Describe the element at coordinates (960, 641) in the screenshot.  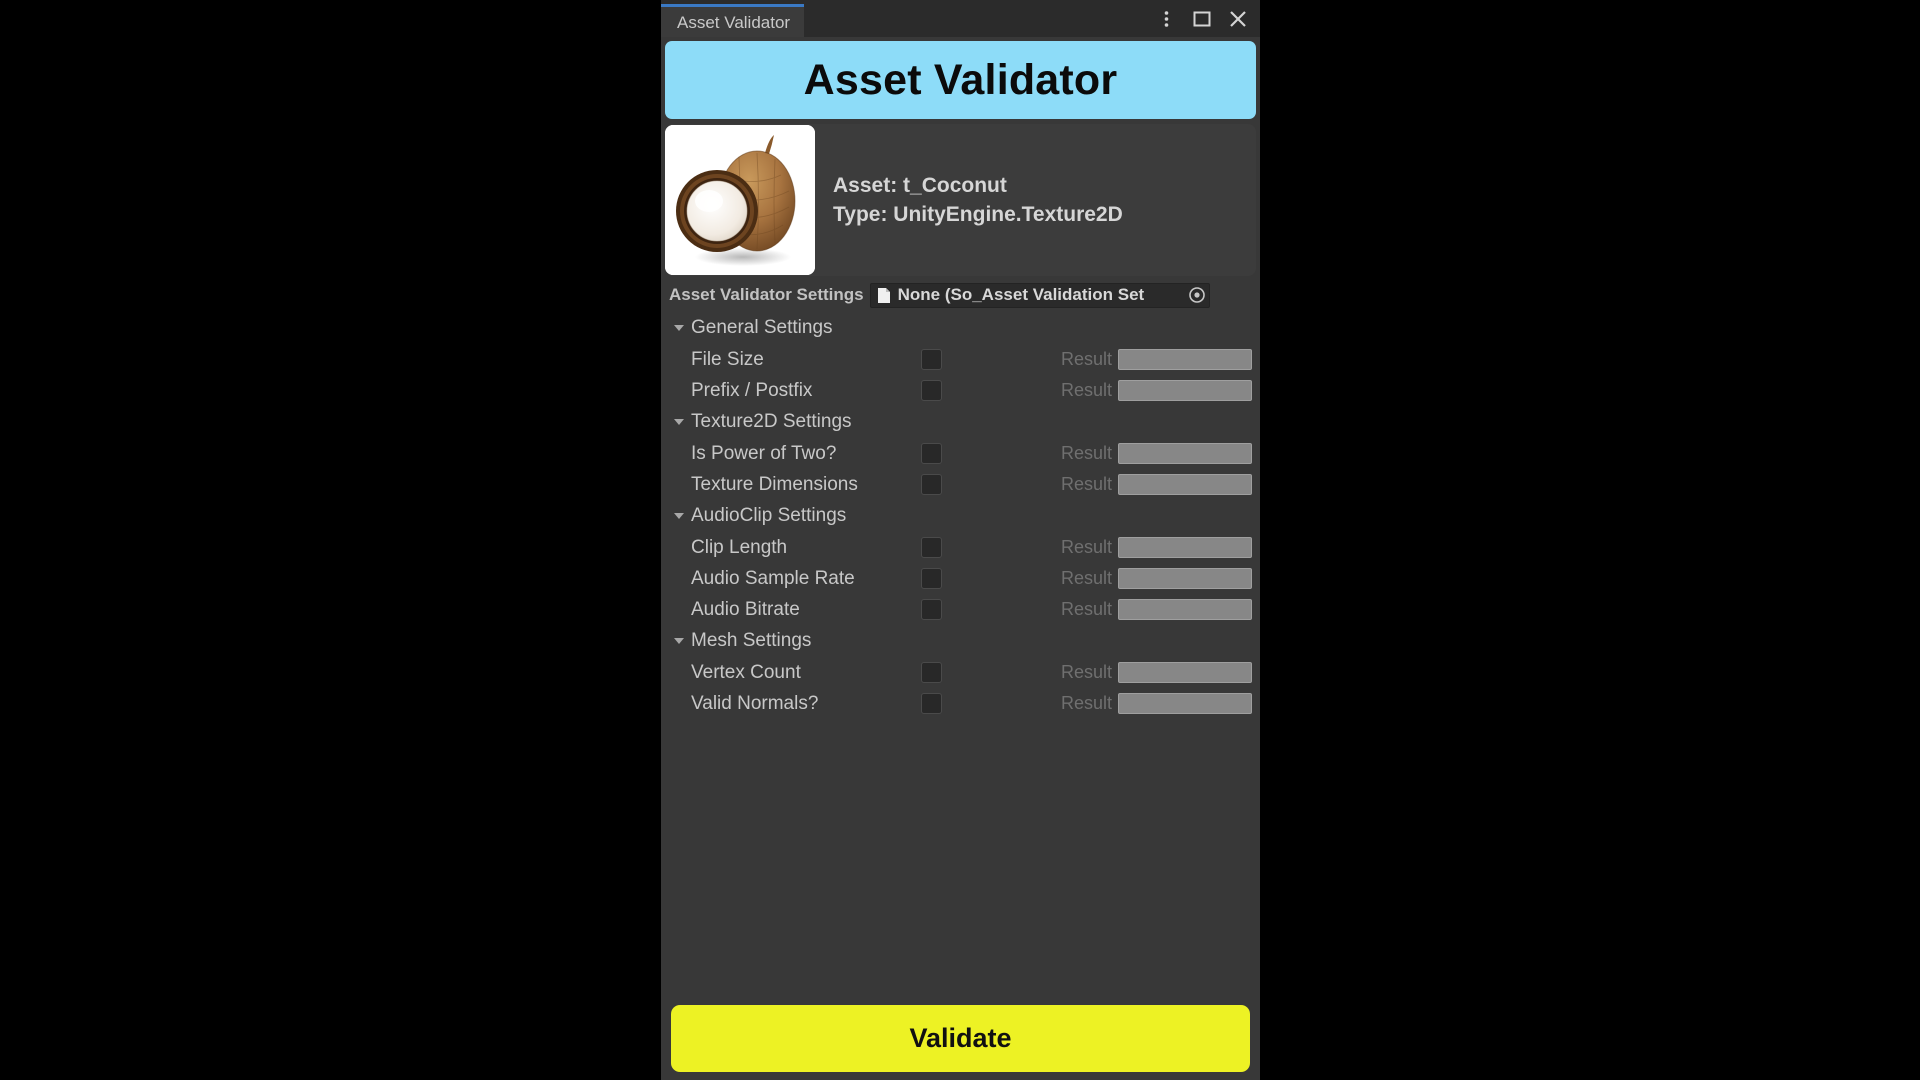
I see `group-header-mesh-settings: Mesh Settings` at that location.